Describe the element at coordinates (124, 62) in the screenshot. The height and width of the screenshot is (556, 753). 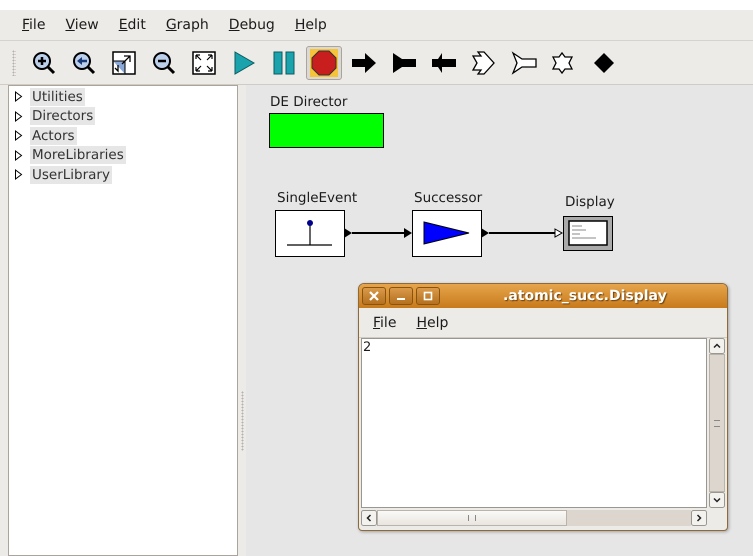
I see `zoom-fit-icon` at that location.